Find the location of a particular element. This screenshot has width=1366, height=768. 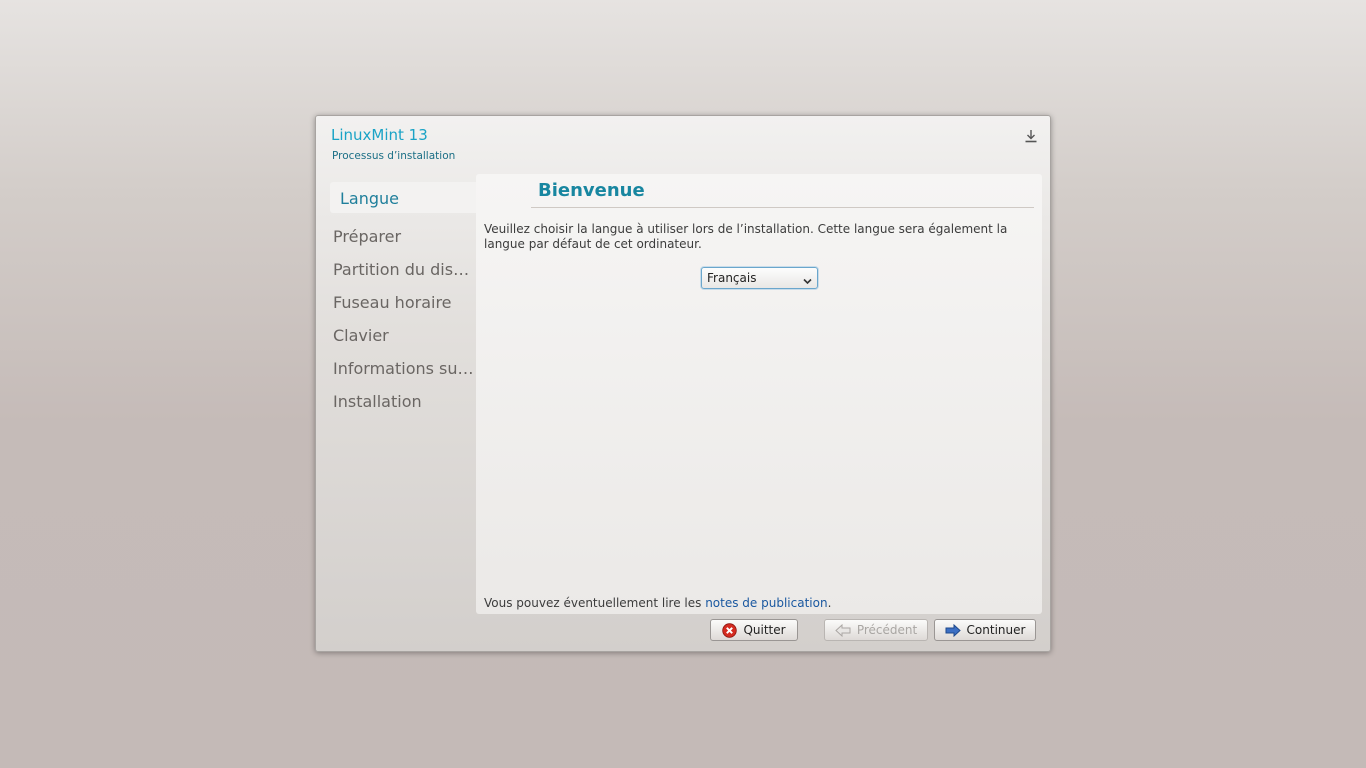

app-title: LinuxMint 13 is located at coordinates (379, 135).